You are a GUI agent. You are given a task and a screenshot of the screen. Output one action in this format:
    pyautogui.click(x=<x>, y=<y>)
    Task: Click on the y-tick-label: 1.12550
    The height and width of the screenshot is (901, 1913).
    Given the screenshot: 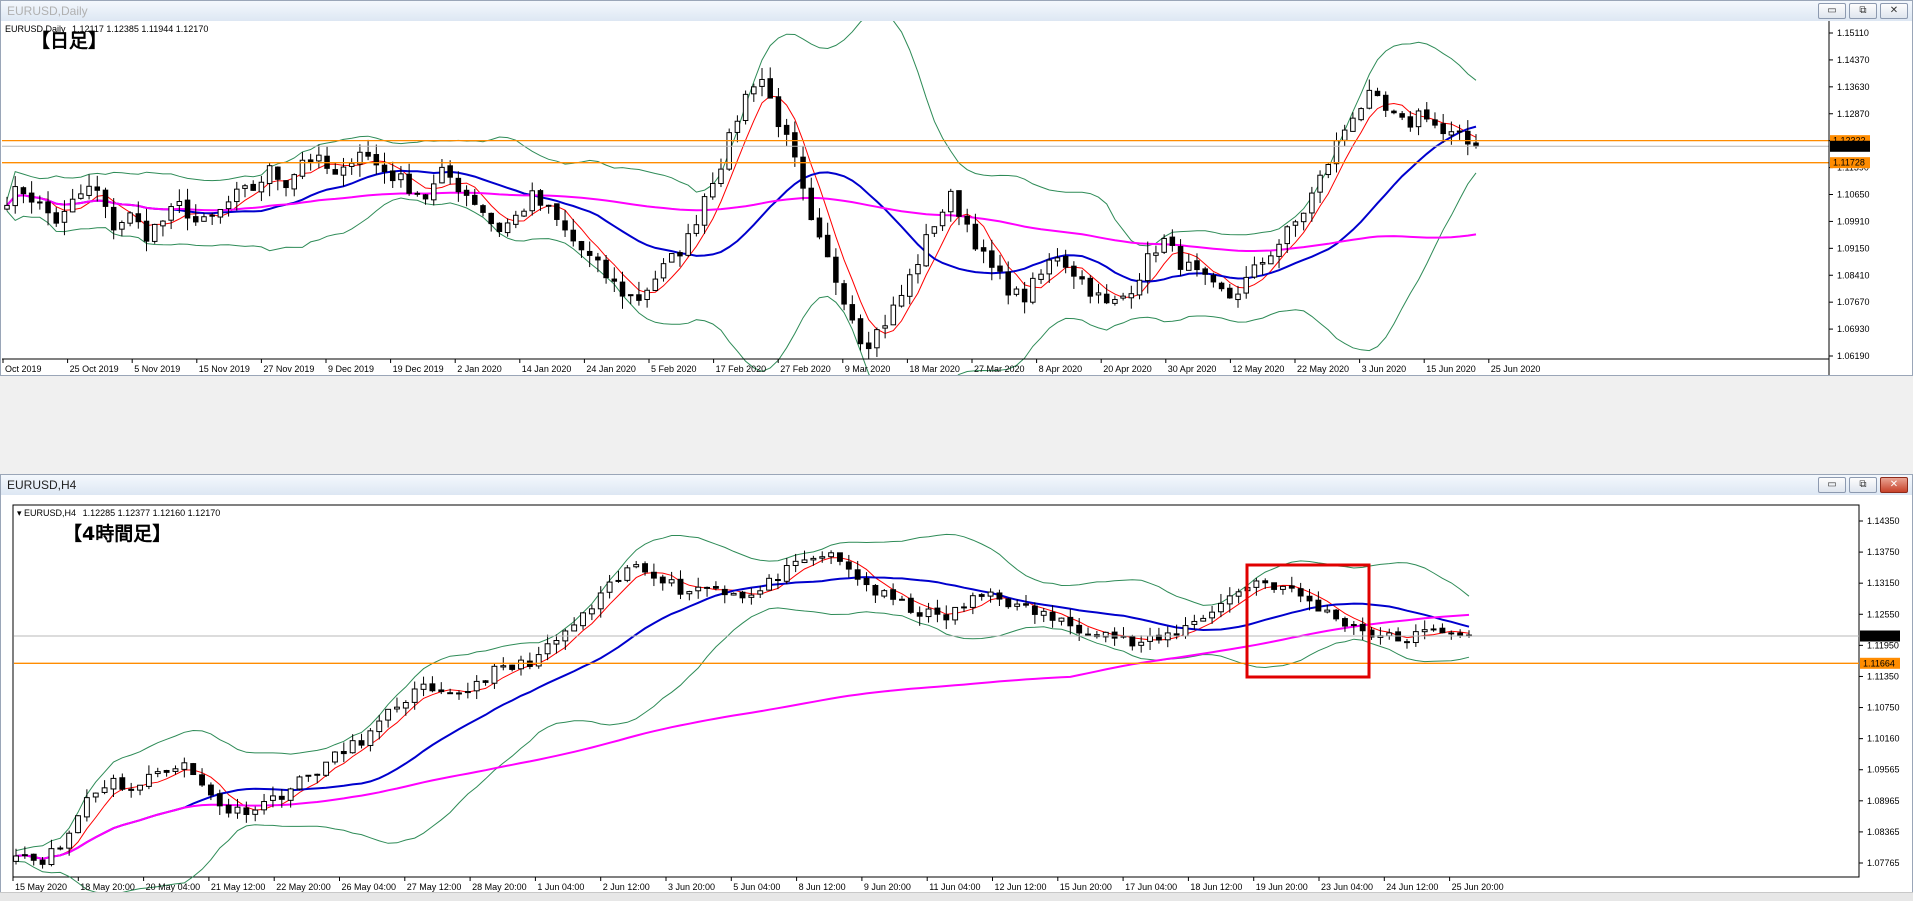 What is the action you would take?
    pyautogui.click(x=1883, y=614)
    